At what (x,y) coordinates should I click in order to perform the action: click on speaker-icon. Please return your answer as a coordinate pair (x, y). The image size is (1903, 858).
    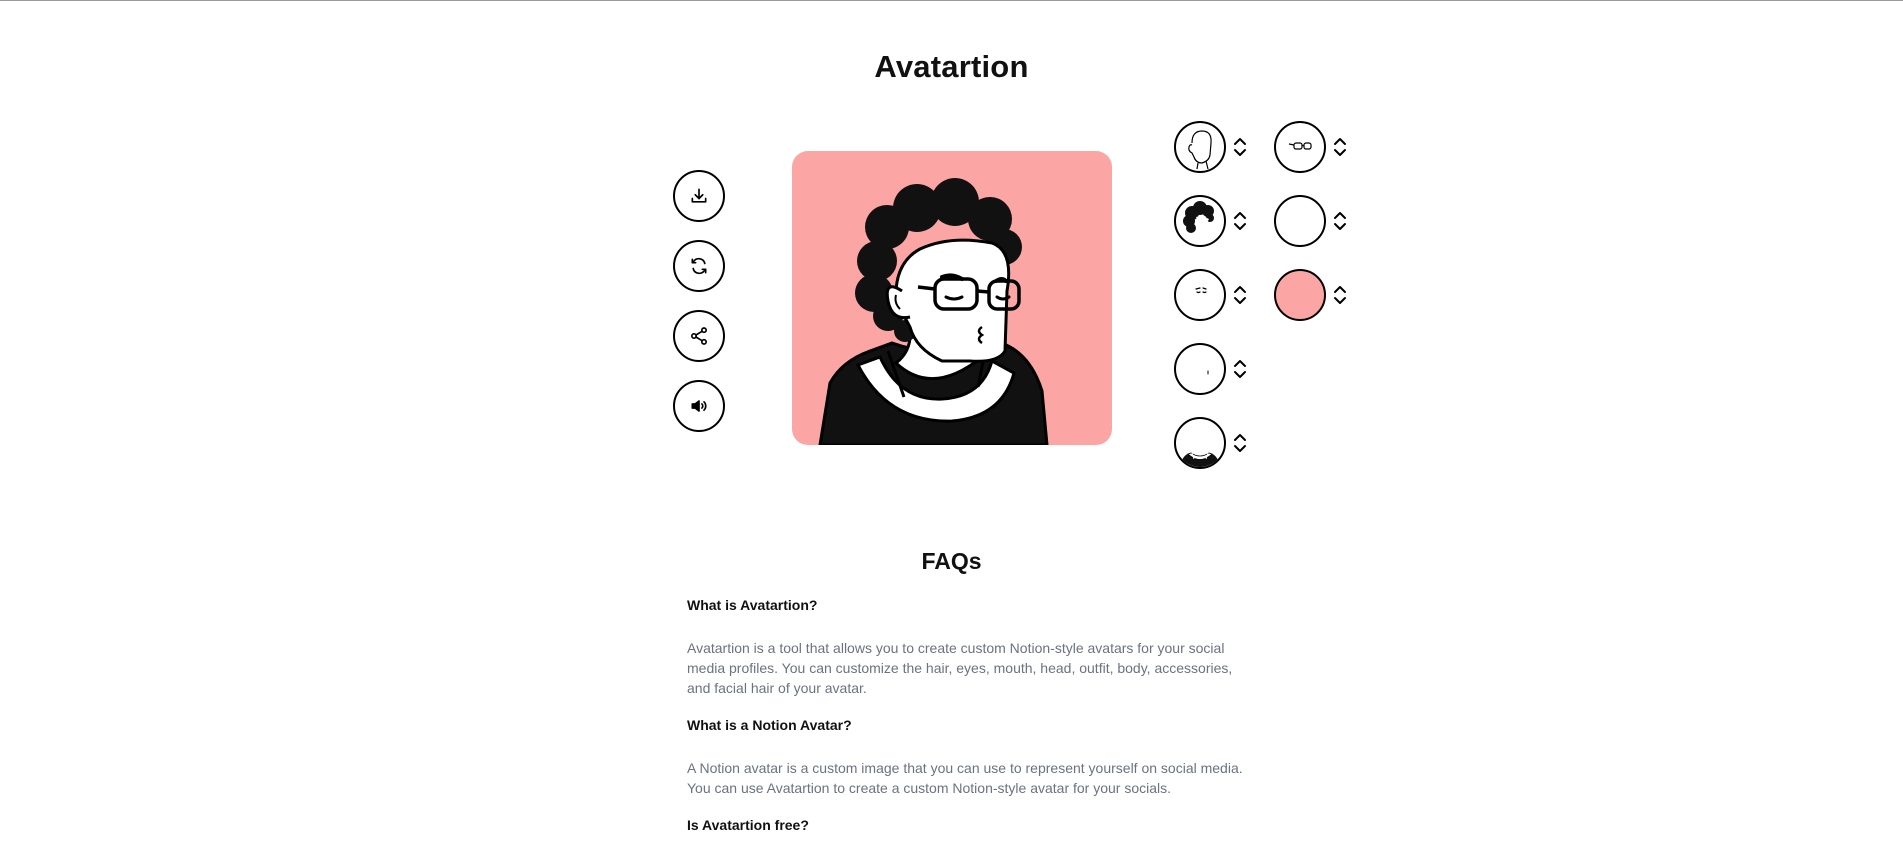
    Looking at the image, I should click on (699, 406).